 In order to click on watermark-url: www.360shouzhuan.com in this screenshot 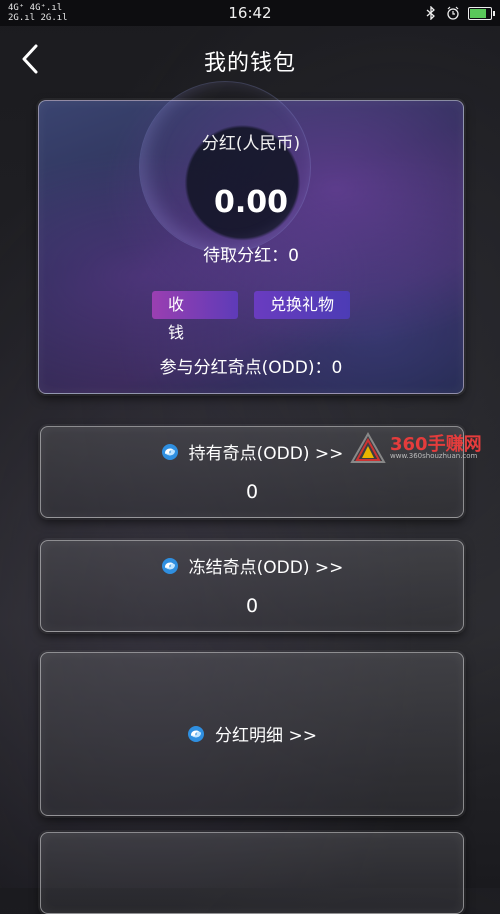, I will do `click(434, 456)`.